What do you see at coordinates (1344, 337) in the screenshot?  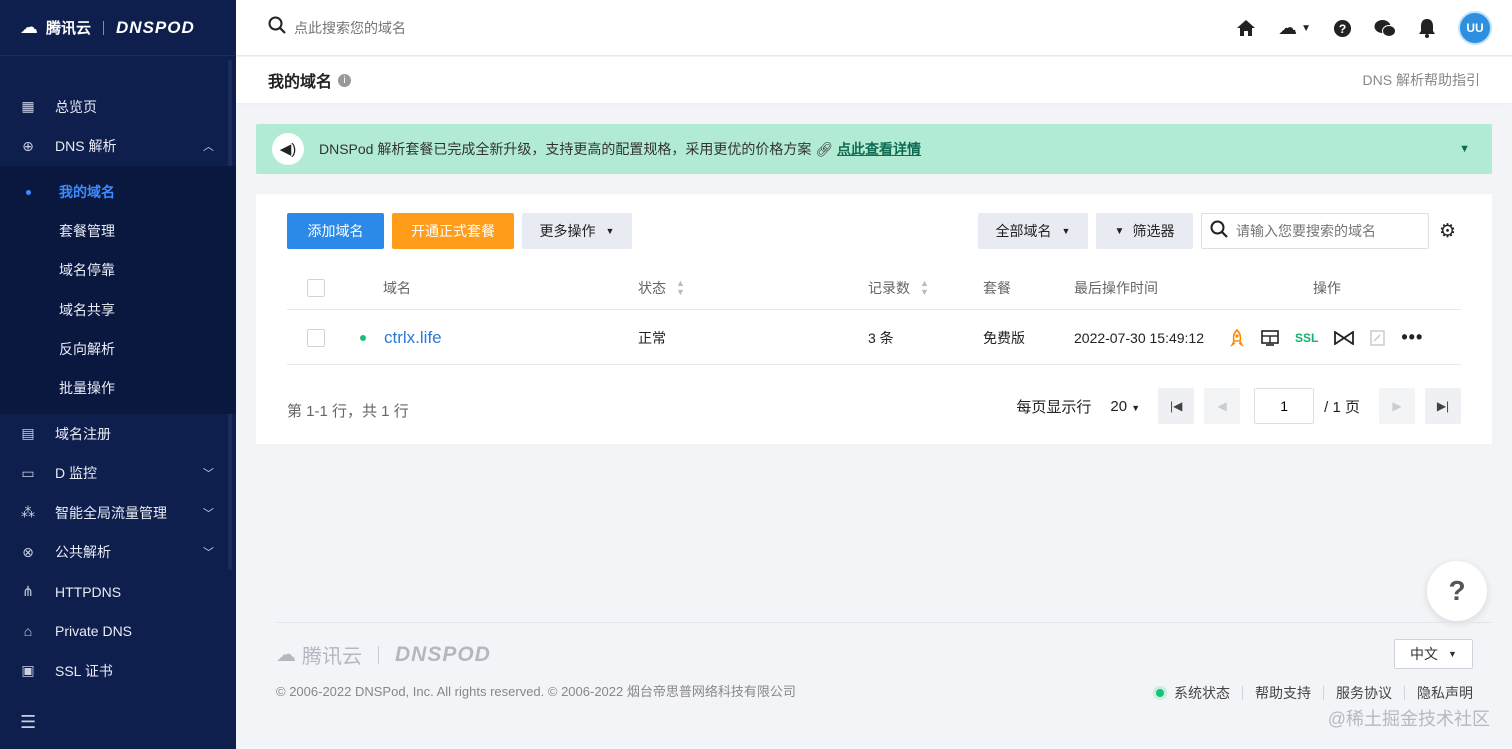 I see `bowtie-icon` at bounding box center [1344, 337].